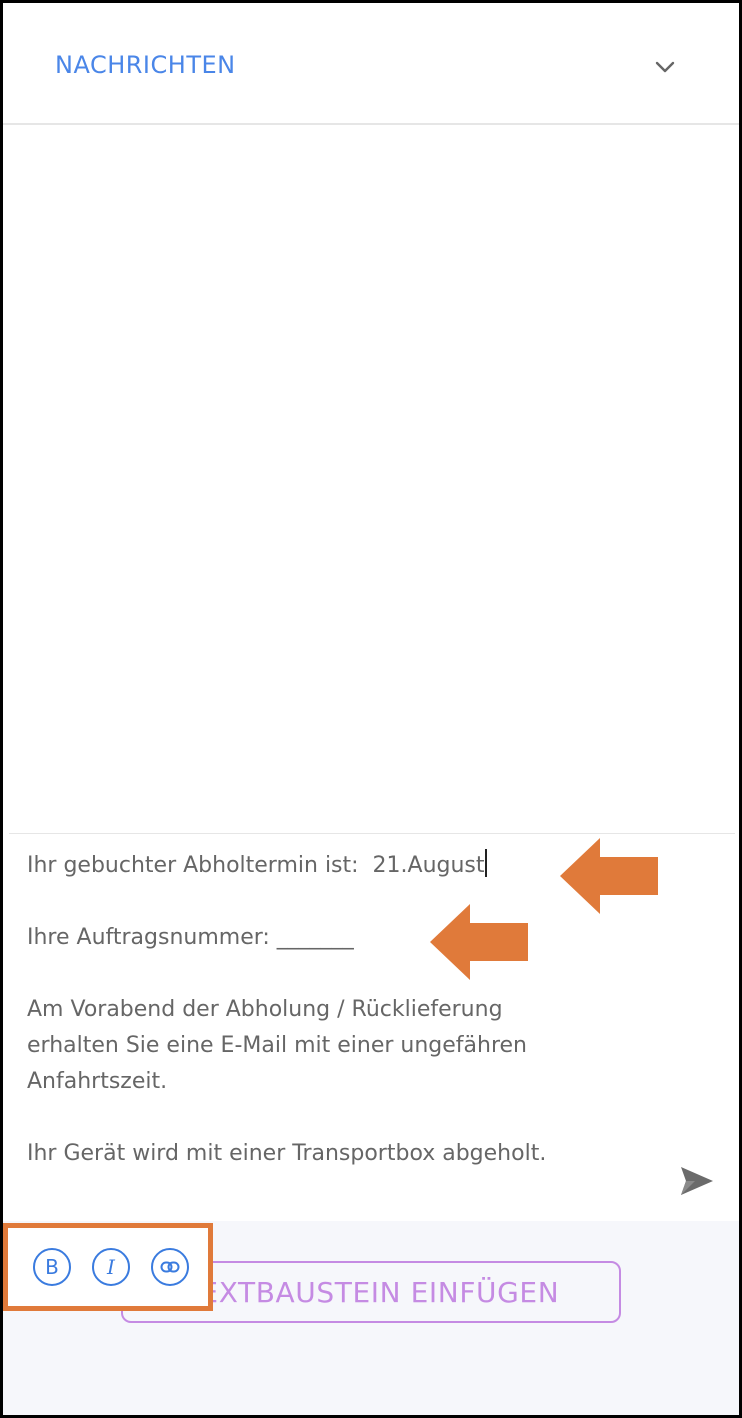 The image size is (742, 1418). I want to click on send-icon, so click(697, 1181).